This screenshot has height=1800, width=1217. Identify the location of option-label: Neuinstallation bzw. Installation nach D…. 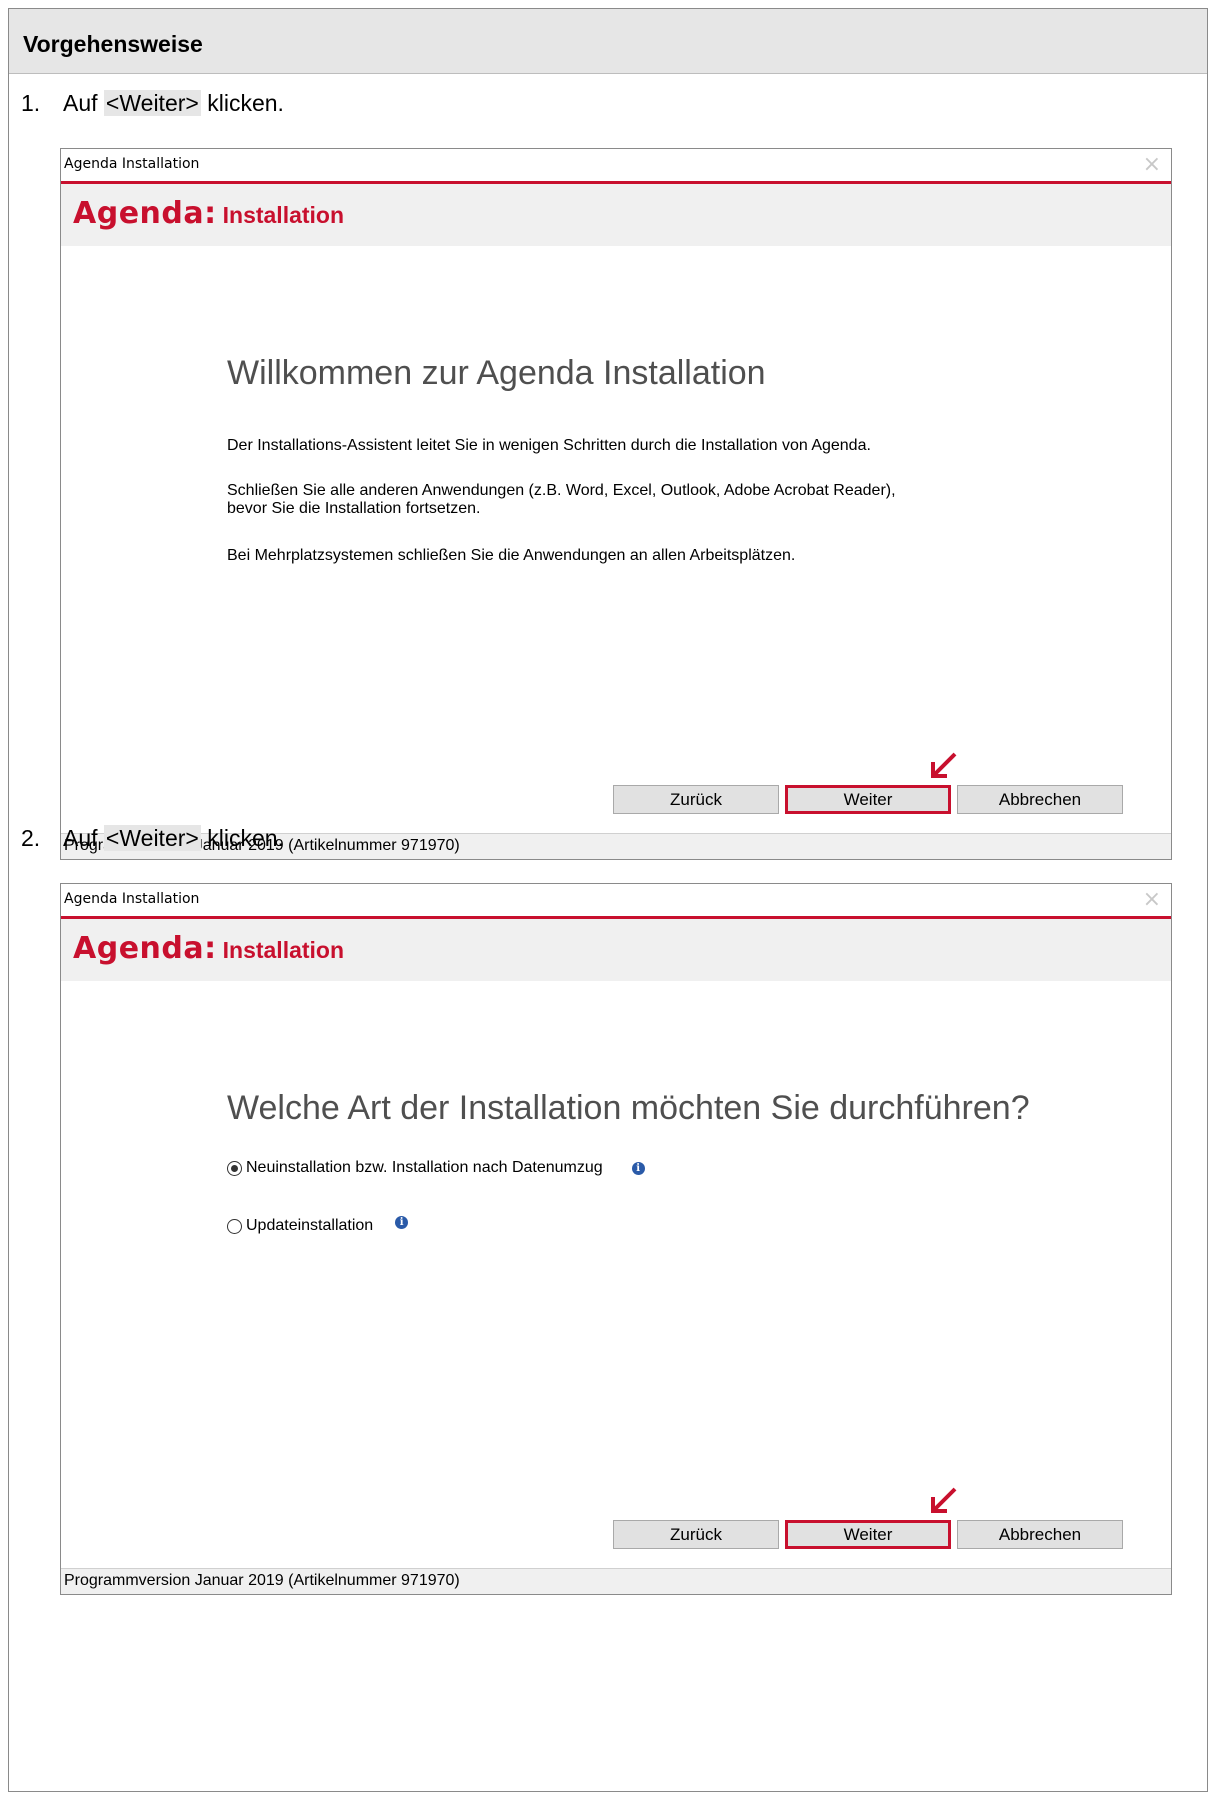
(424, 1167).